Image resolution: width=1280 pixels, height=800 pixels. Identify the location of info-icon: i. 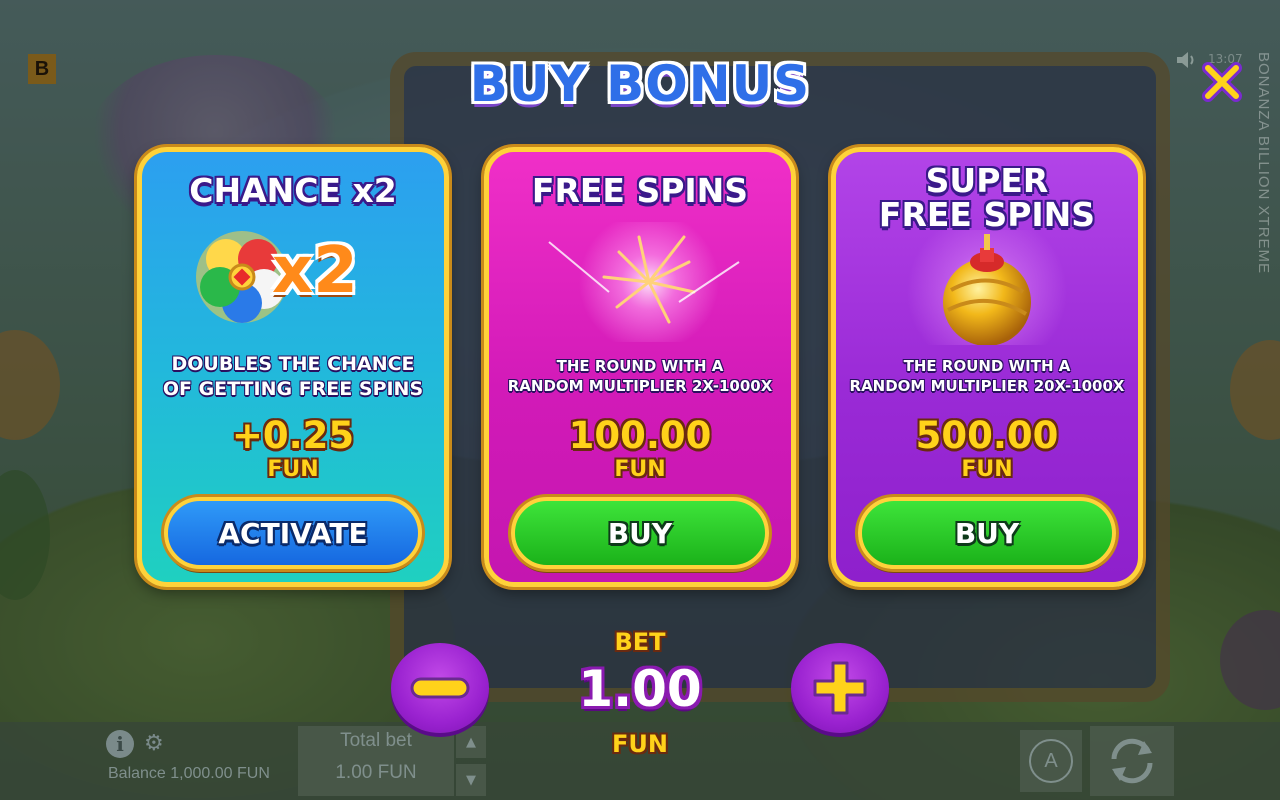
(120, 744).